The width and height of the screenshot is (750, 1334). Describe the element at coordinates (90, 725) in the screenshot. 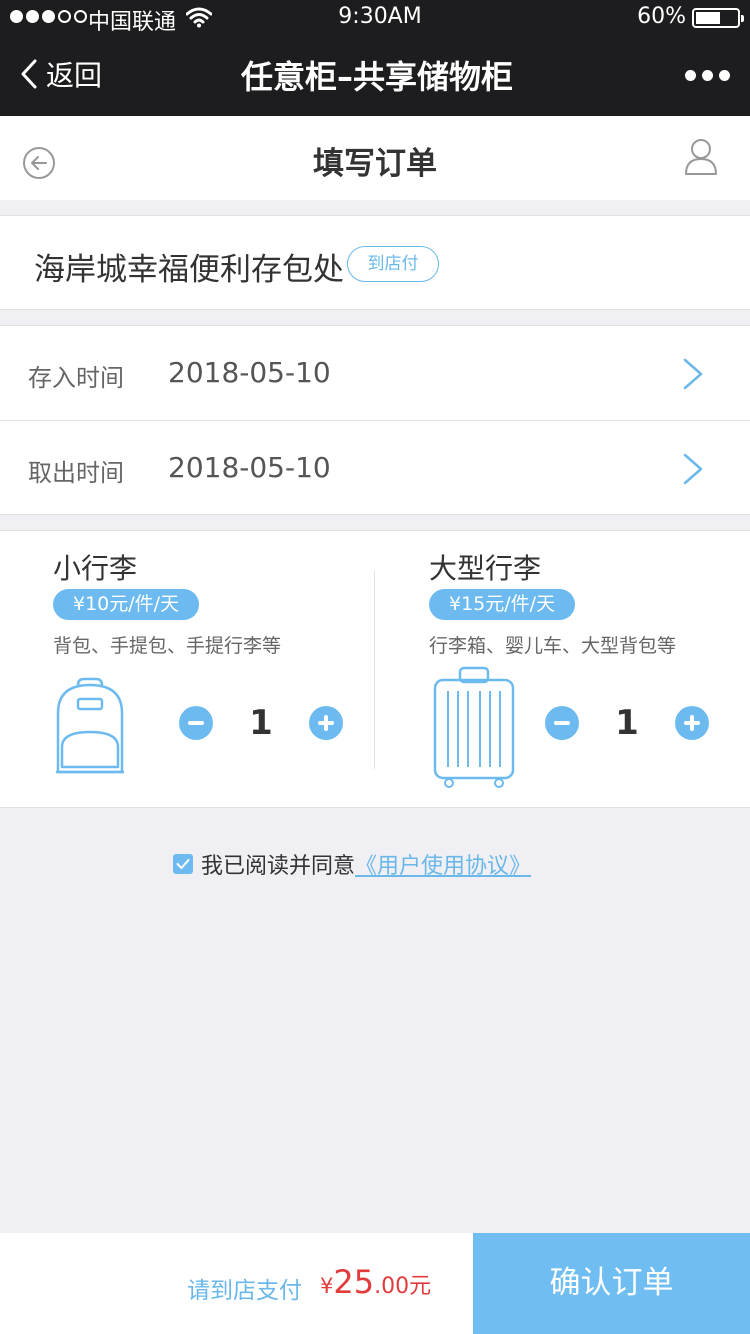

I see `backpack-icon` at that location.